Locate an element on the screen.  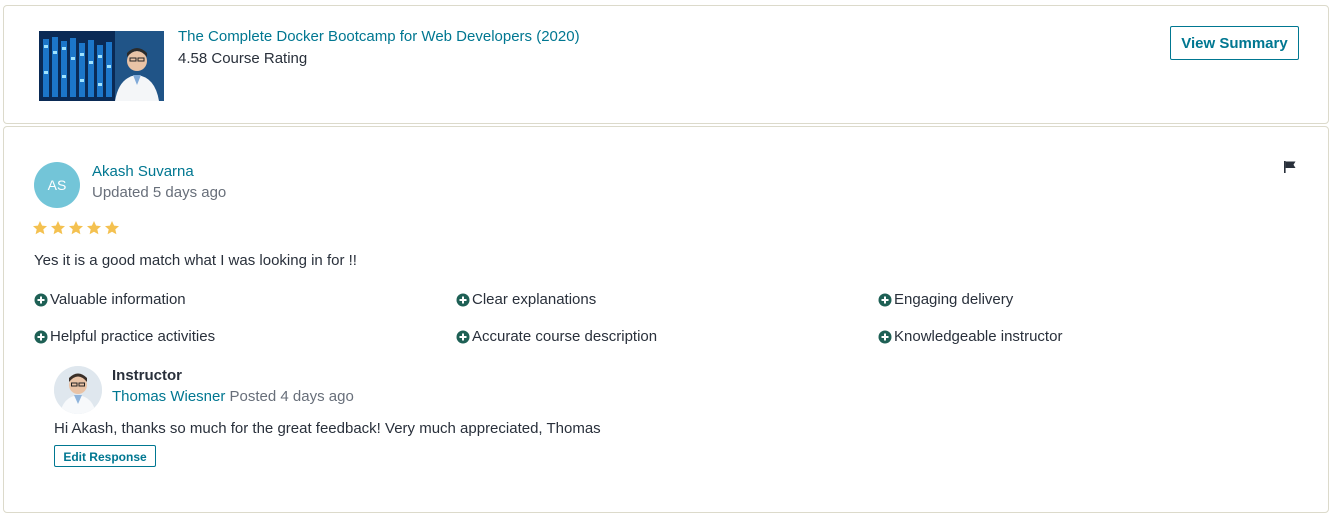
tag-clear-explanations: Clear explanations is located at coordinates (526, 299).